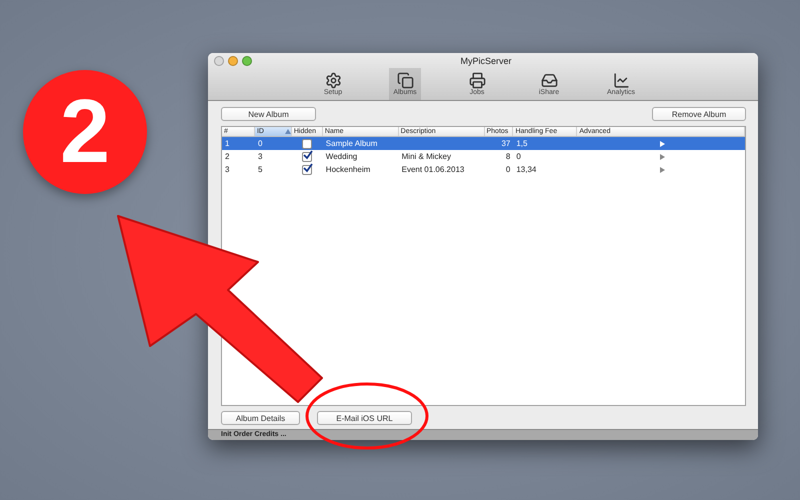 The height and width of the screenshot is (500, 800). Describe the element at coordinates (508, 156) in the screenshot. I see `table-cell-text: 8` at that location.